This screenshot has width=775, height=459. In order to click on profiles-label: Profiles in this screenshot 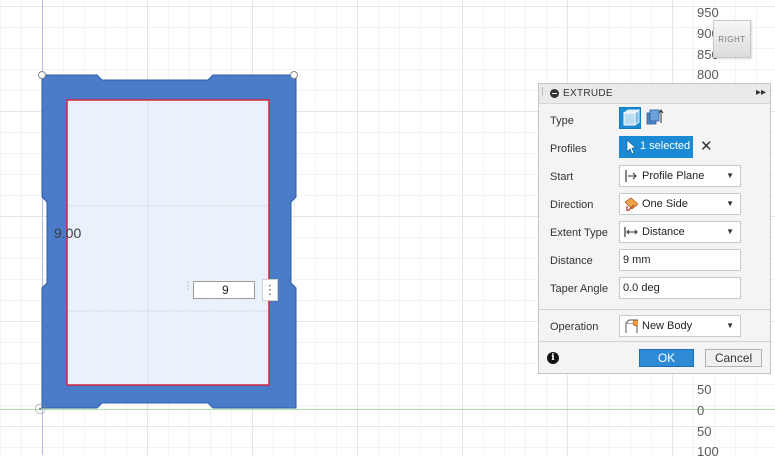, I will do `click(568, 149)`.